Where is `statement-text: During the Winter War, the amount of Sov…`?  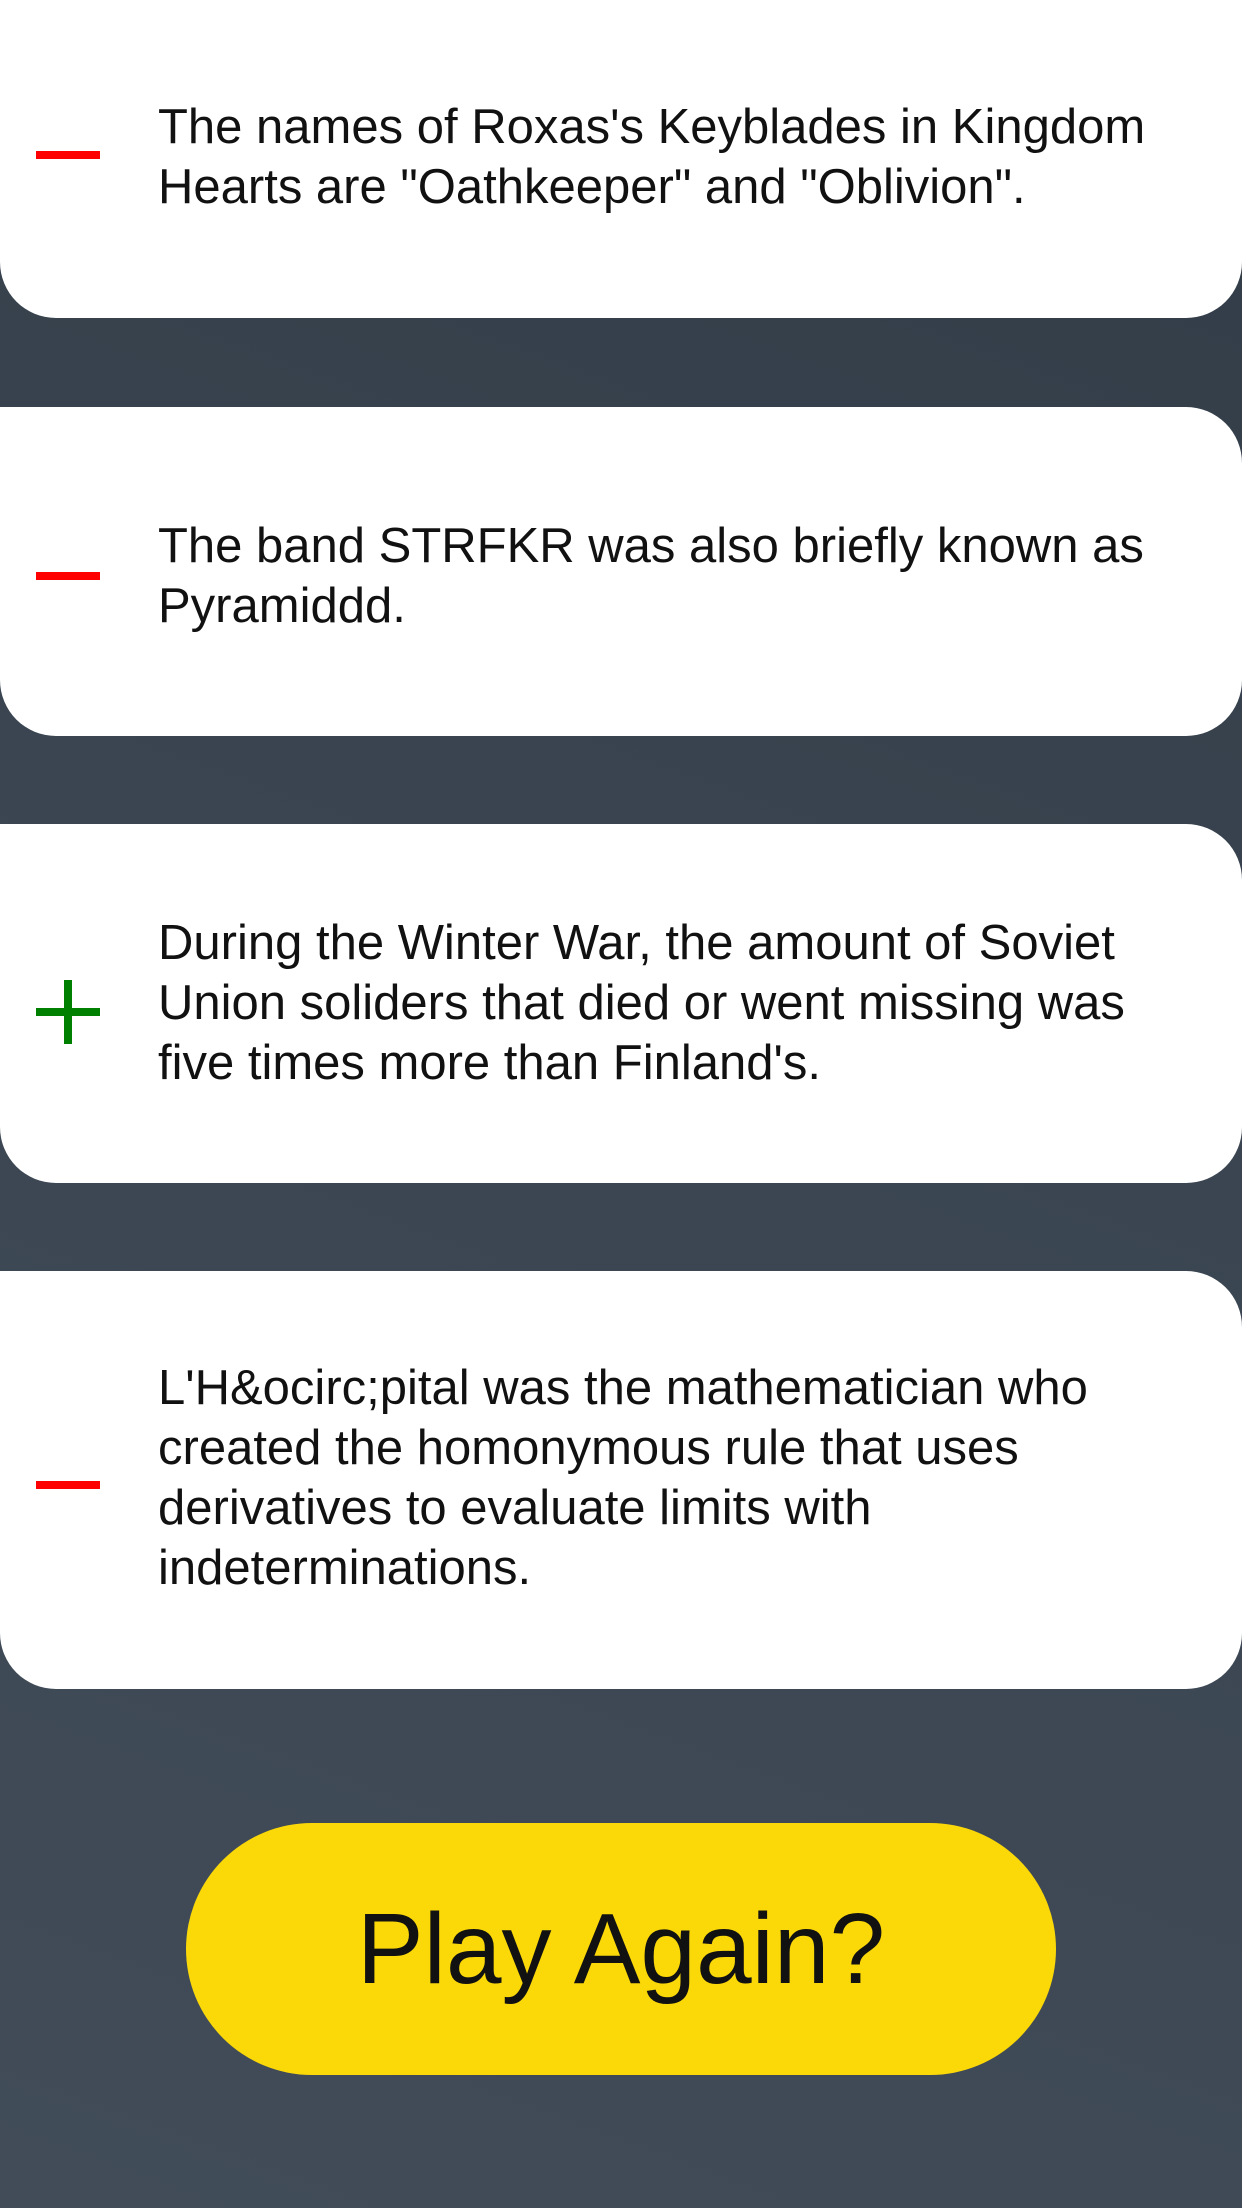 statement-text: During the Winter War, the amount of Sov… is located at coordinates (641, 1003).